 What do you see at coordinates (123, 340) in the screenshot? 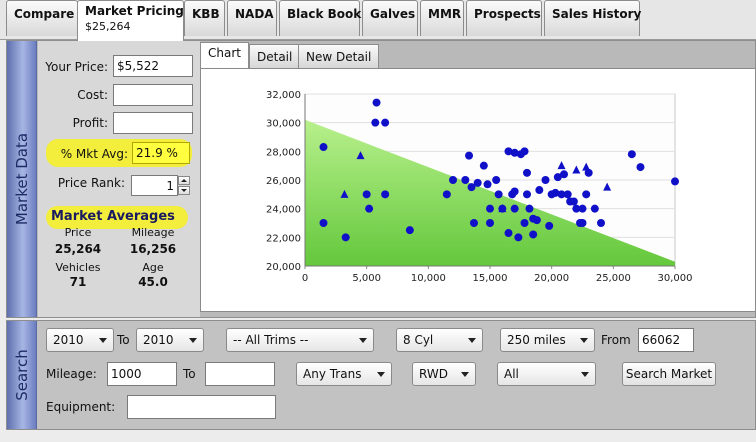
I see `year-to-label: To` at bounding box center [123, 340].